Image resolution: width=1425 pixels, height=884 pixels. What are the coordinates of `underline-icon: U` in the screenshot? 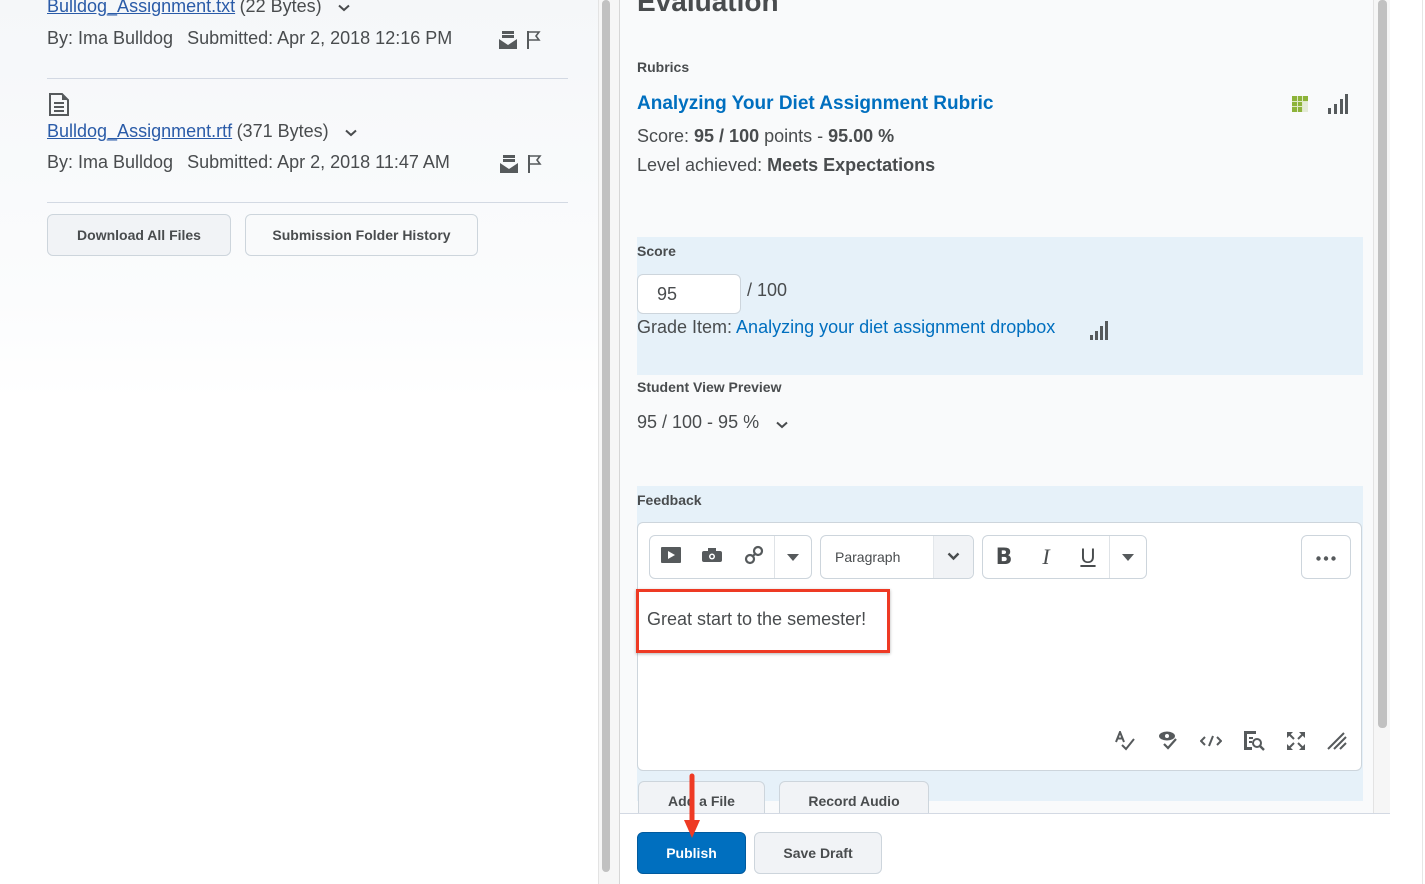 It's located at (1088, 556).